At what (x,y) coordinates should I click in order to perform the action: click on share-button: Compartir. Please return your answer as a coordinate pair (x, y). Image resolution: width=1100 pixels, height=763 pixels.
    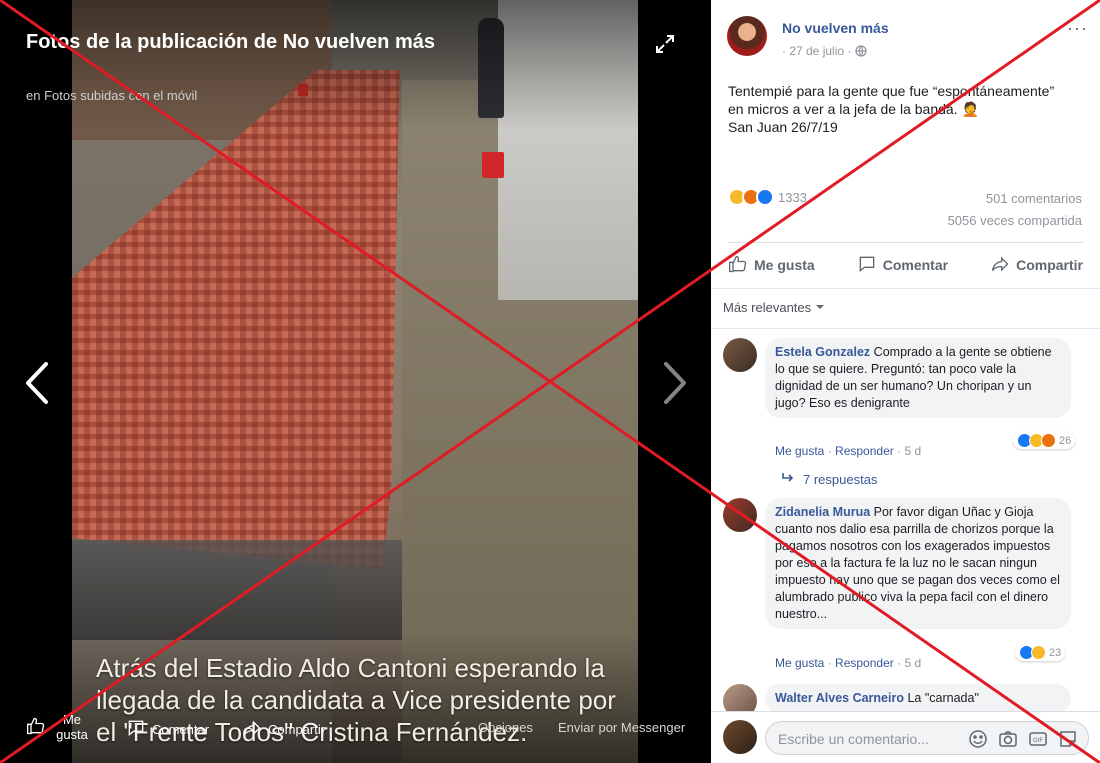
    Looking at the image, I should click on (1036, 265).